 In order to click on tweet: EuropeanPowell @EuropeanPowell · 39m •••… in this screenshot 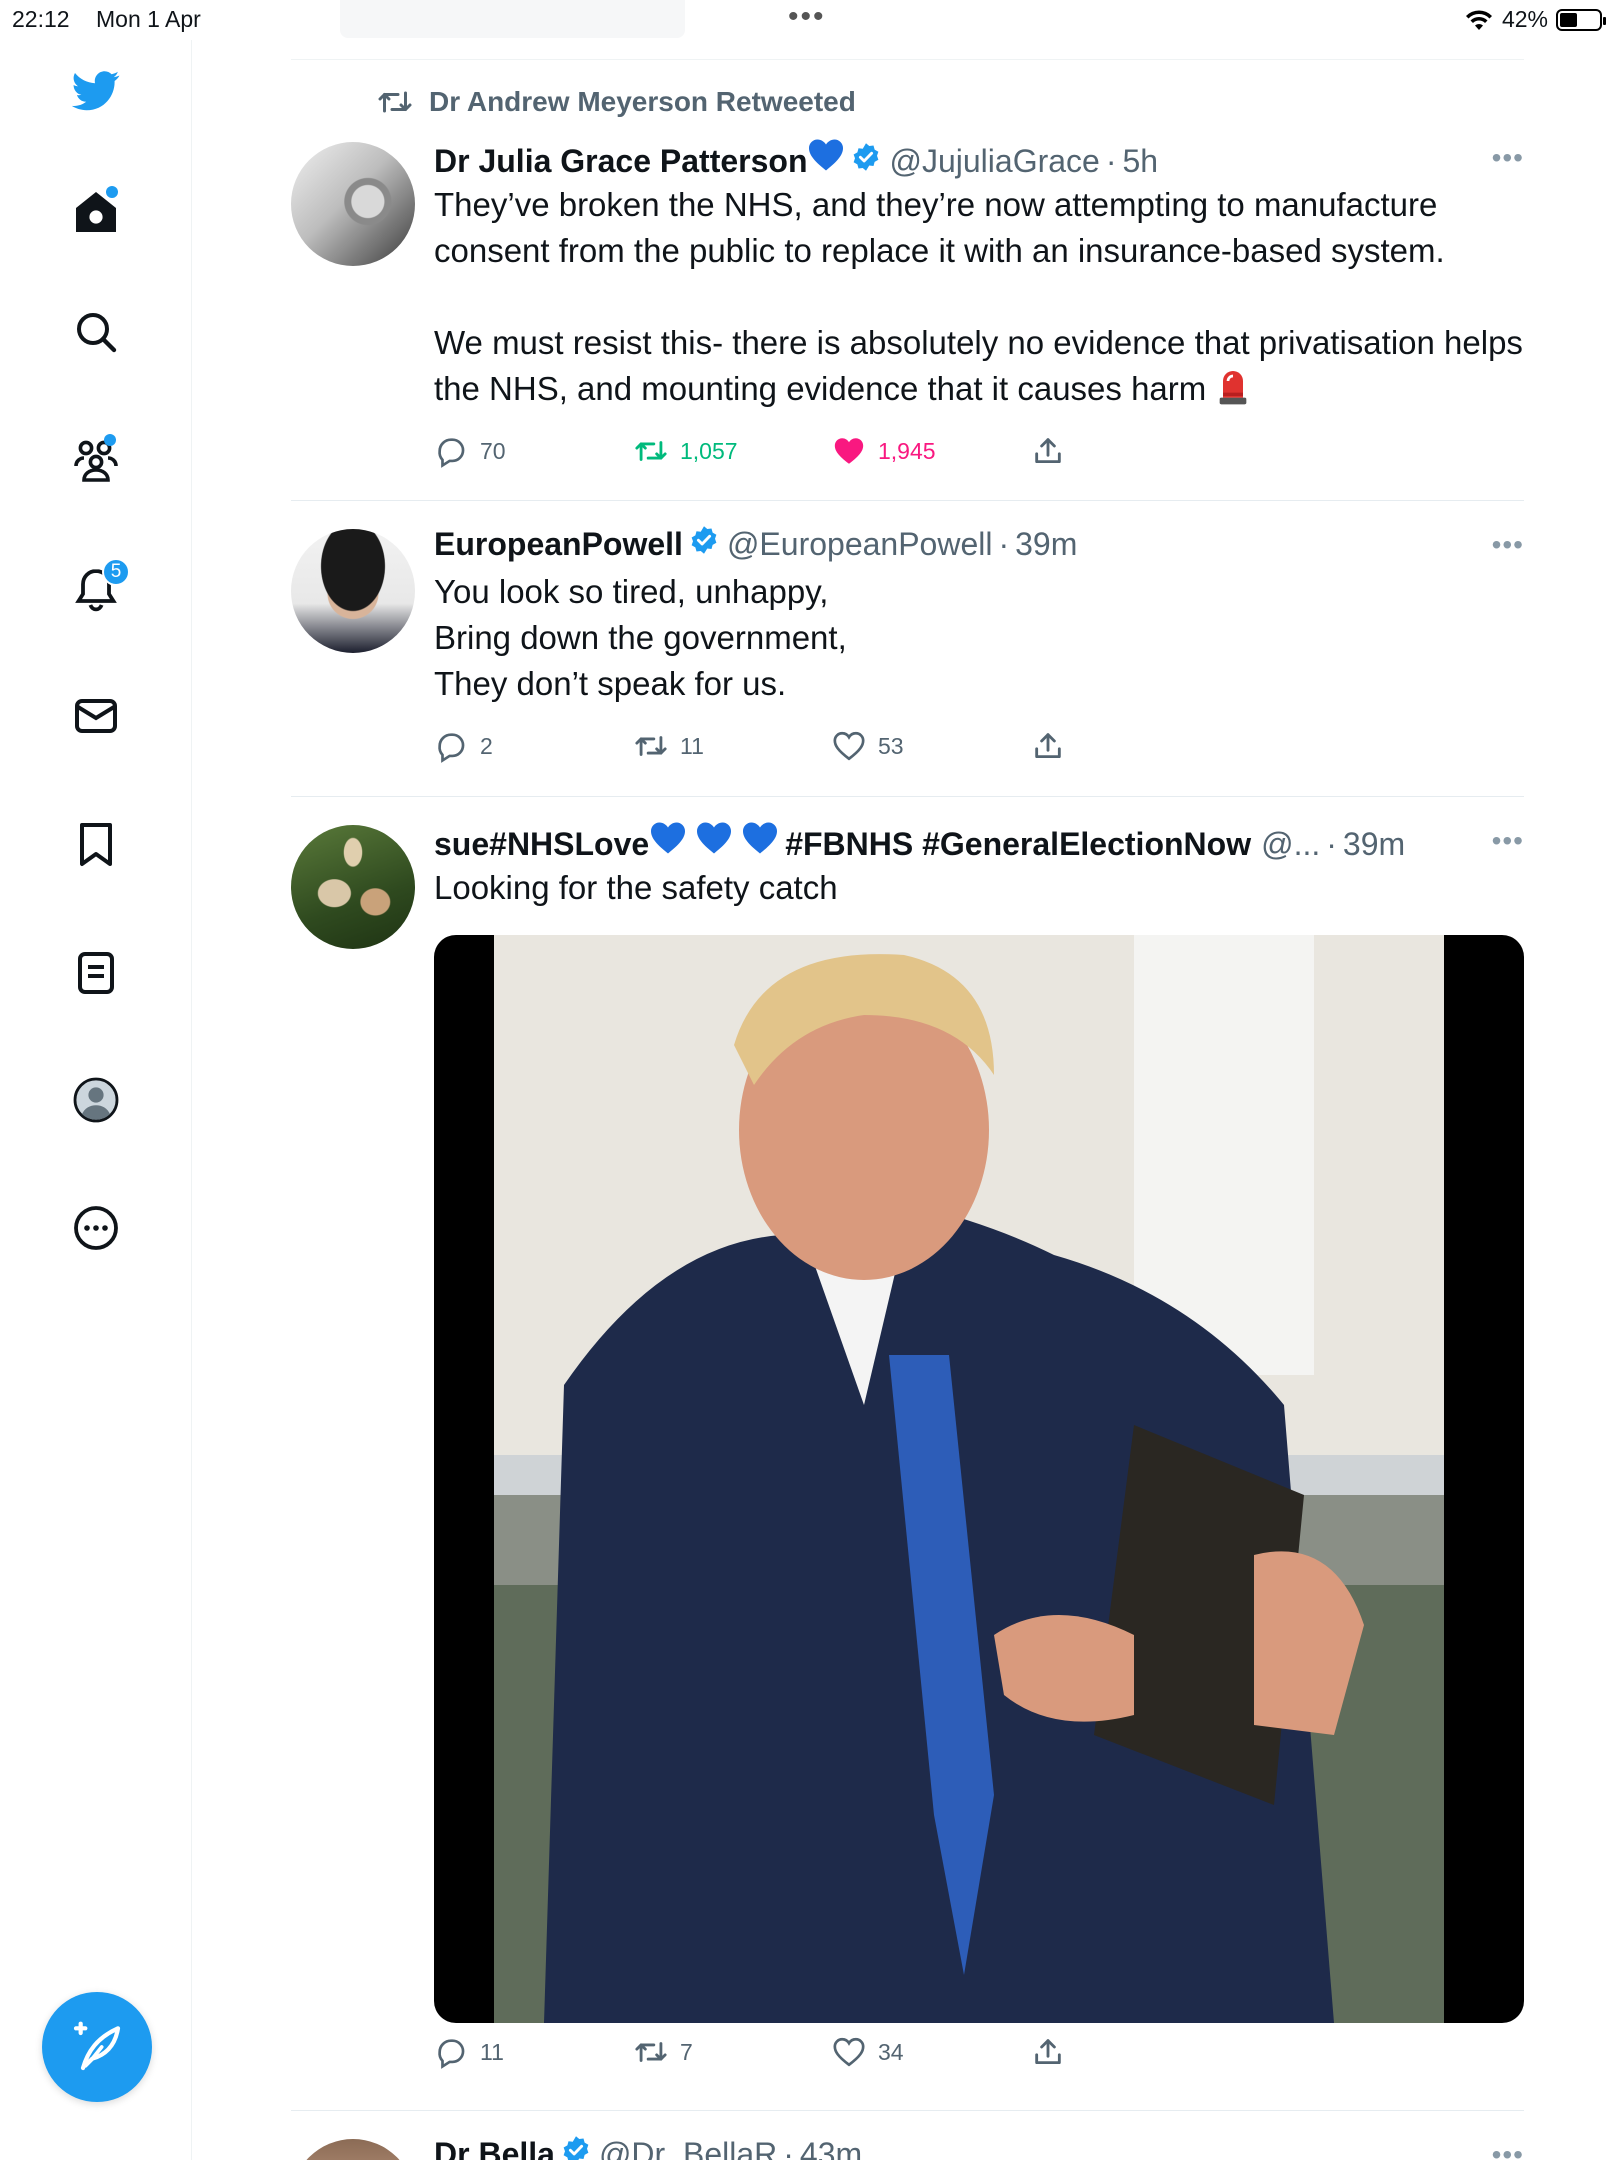, I will do `click(907, 648)`.